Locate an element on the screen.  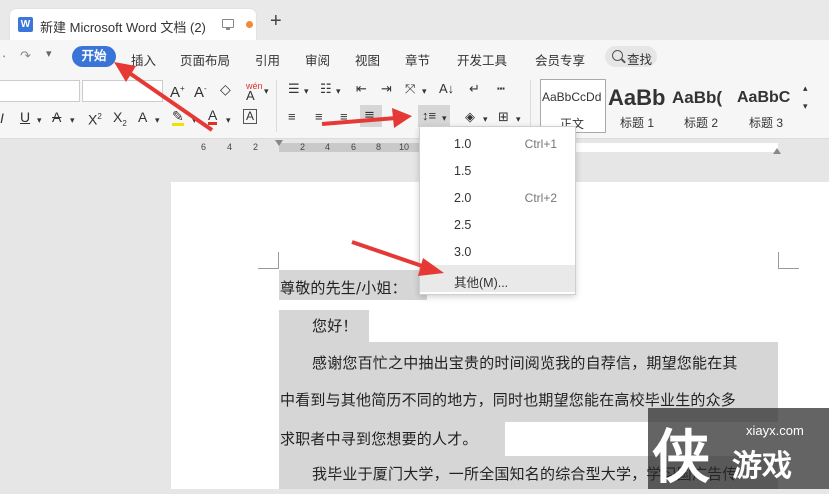
watermark-text: 游戏 is located at coordinates (762, 466).